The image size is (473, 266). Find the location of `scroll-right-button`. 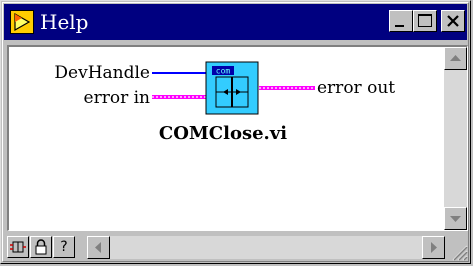

scroll-right-button is located at coordinates (433, 247).